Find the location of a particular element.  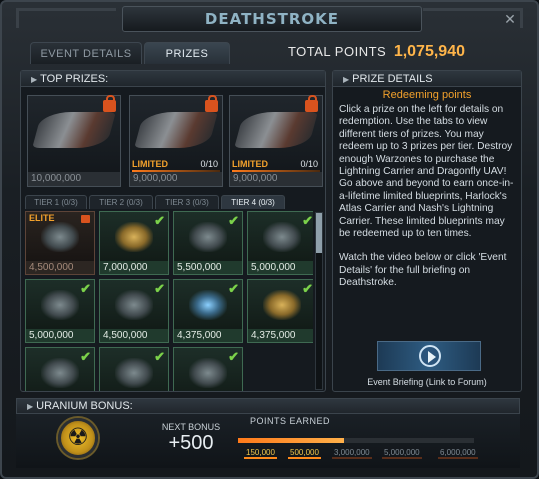

tier-prize-item: ✔ 5,500,000 is located at coordinates (208, 243).